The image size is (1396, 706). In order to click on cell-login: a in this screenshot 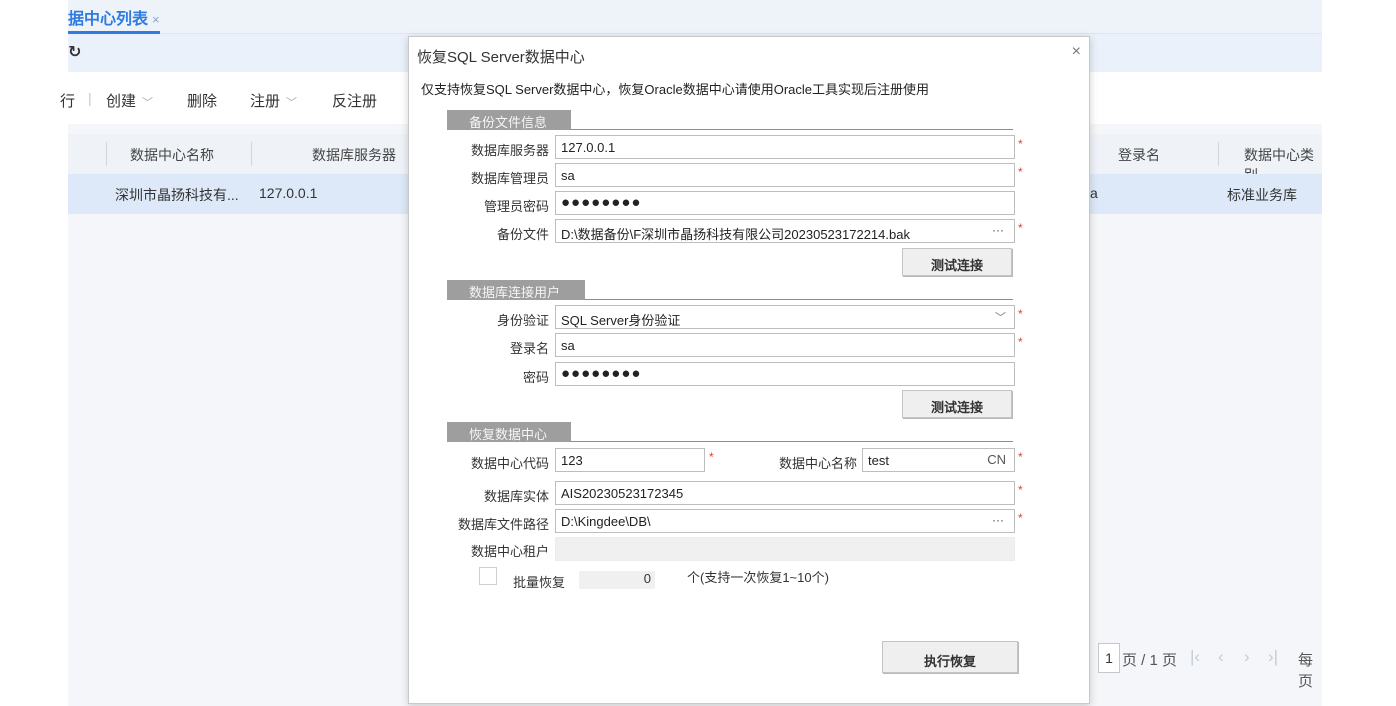, I will do `click(1094, 193)`.